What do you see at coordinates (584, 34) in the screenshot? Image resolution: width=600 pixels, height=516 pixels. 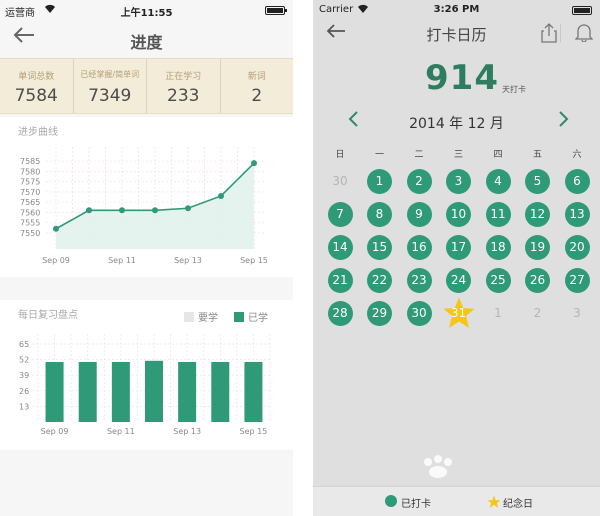 I see `bell-icon` at bounding box center [584, 34].